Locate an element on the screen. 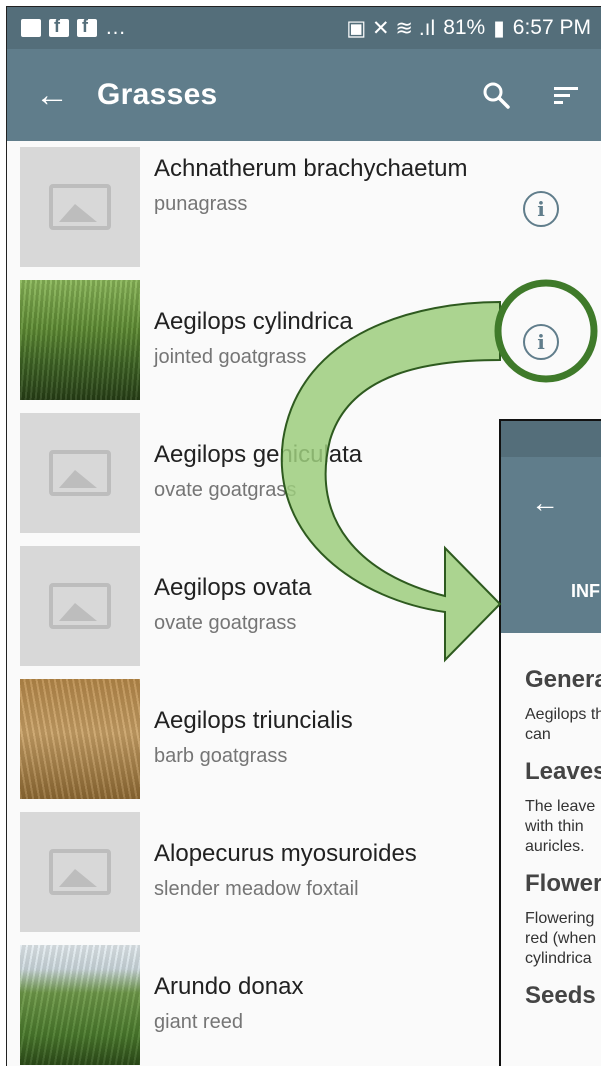 This screenshot has height=1066, width=601. detail-app-bar: ← is located at coordinates (551, 510).